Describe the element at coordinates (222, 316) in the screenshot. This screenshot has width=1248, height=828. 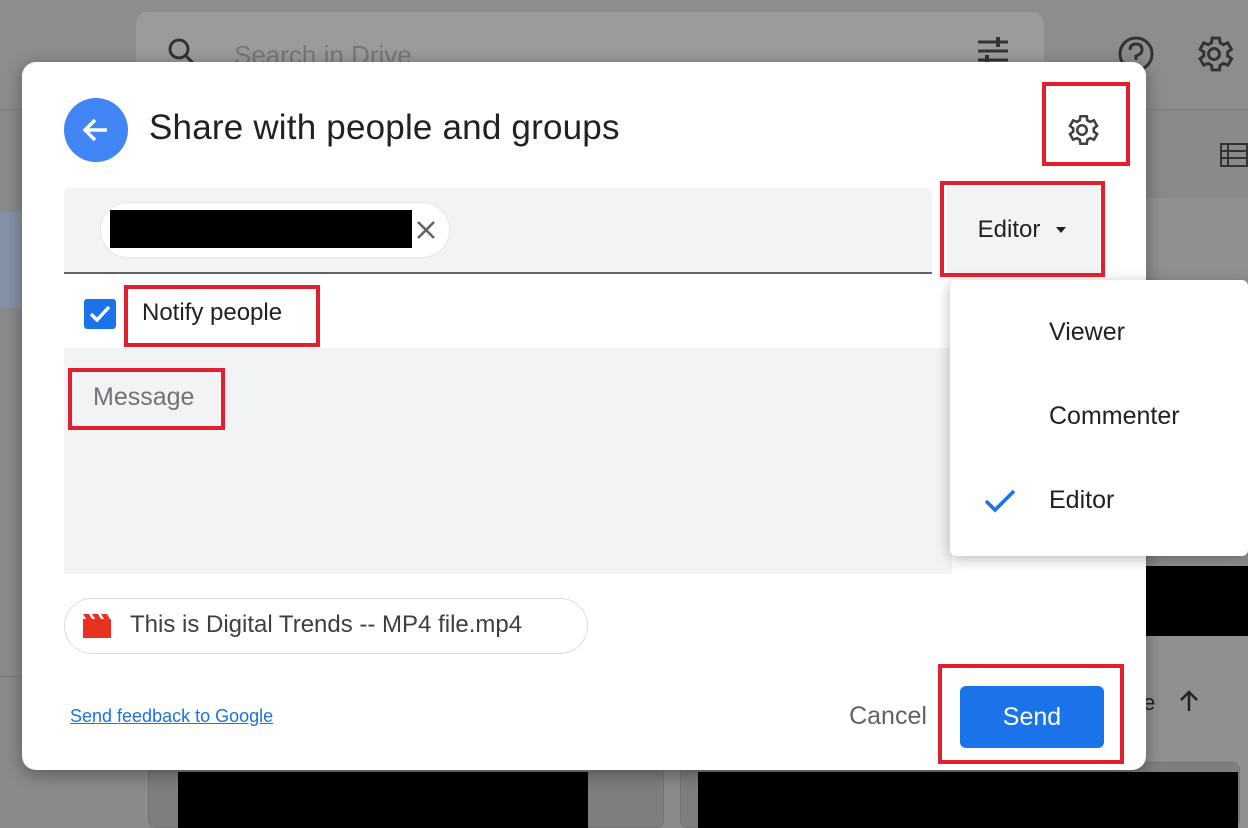
I see `annotation-box-notify` at that location.